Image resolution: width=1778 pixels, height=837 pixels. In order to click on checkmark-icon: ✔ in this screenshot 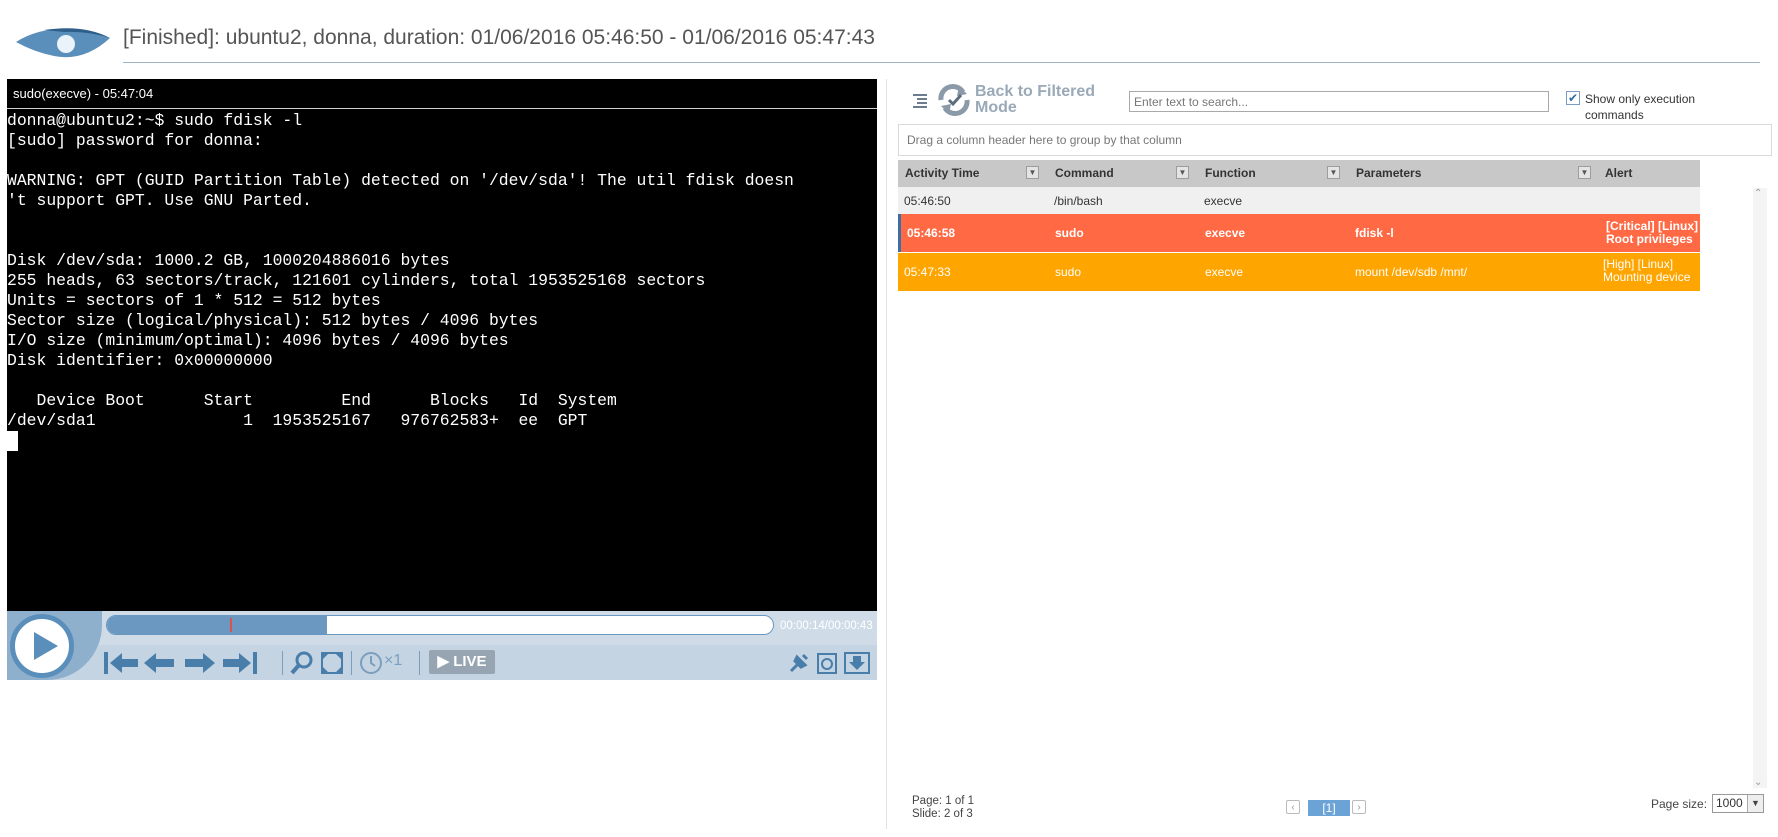, I will do `click(1573, 98)`.